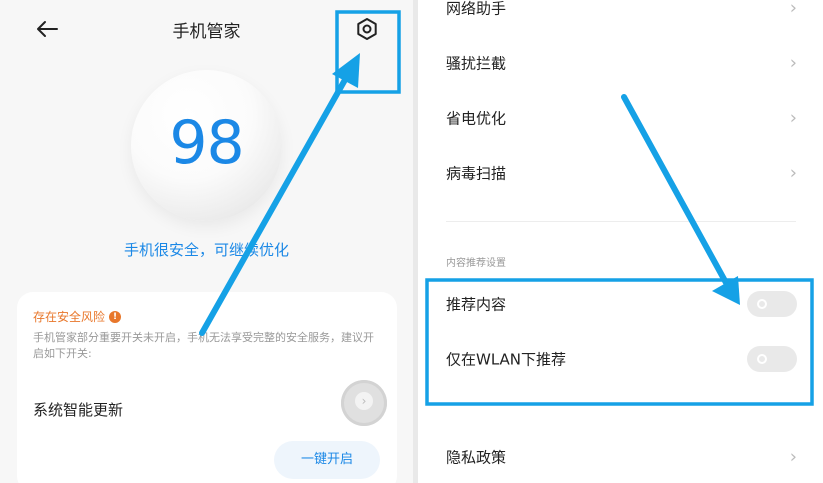 This screenshot has width=823, height=483. What do you see at coordinates (620, 118) in the screenshot?
I see `menu-item-power-saving: 省电优化 ›` at bounding box center [620, 118].